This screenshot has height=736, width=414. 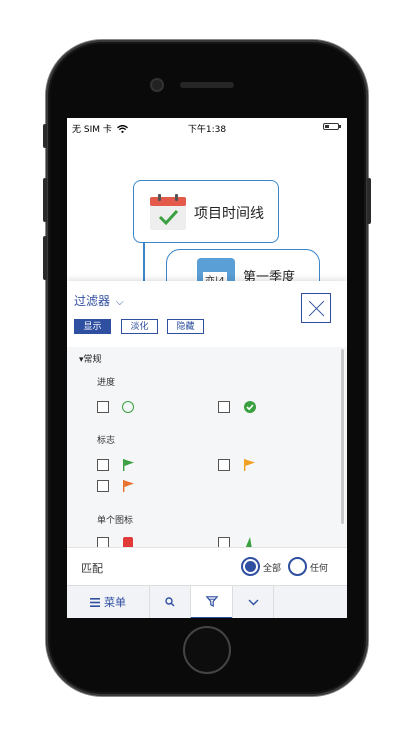 I want to click on mode-fade-button: 淡化, so click(x=139, y=326).